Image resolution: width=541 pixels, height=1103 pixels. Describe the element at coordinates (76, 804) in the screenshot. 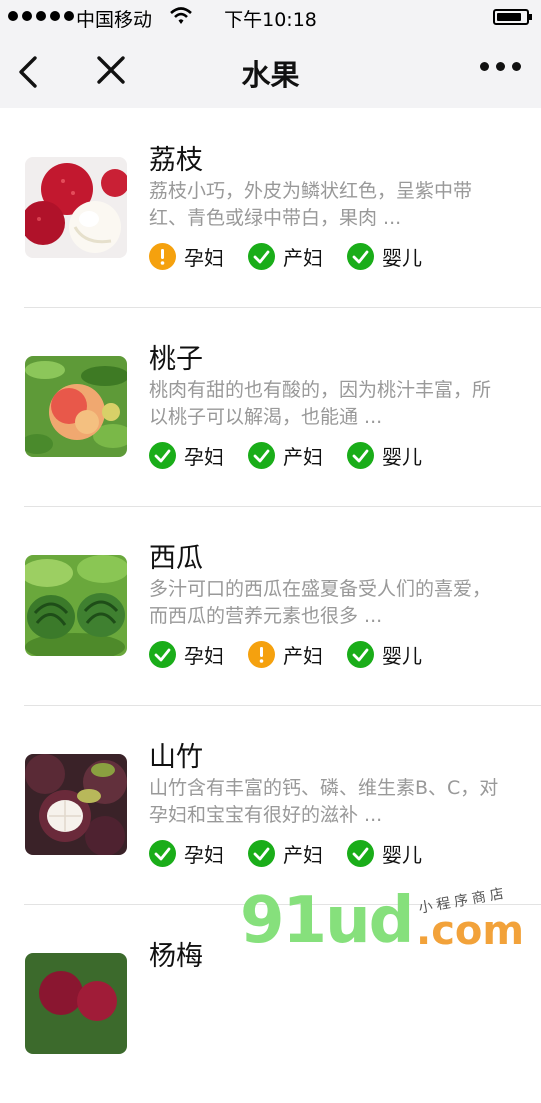

I see `mangosteen-image` at that location.